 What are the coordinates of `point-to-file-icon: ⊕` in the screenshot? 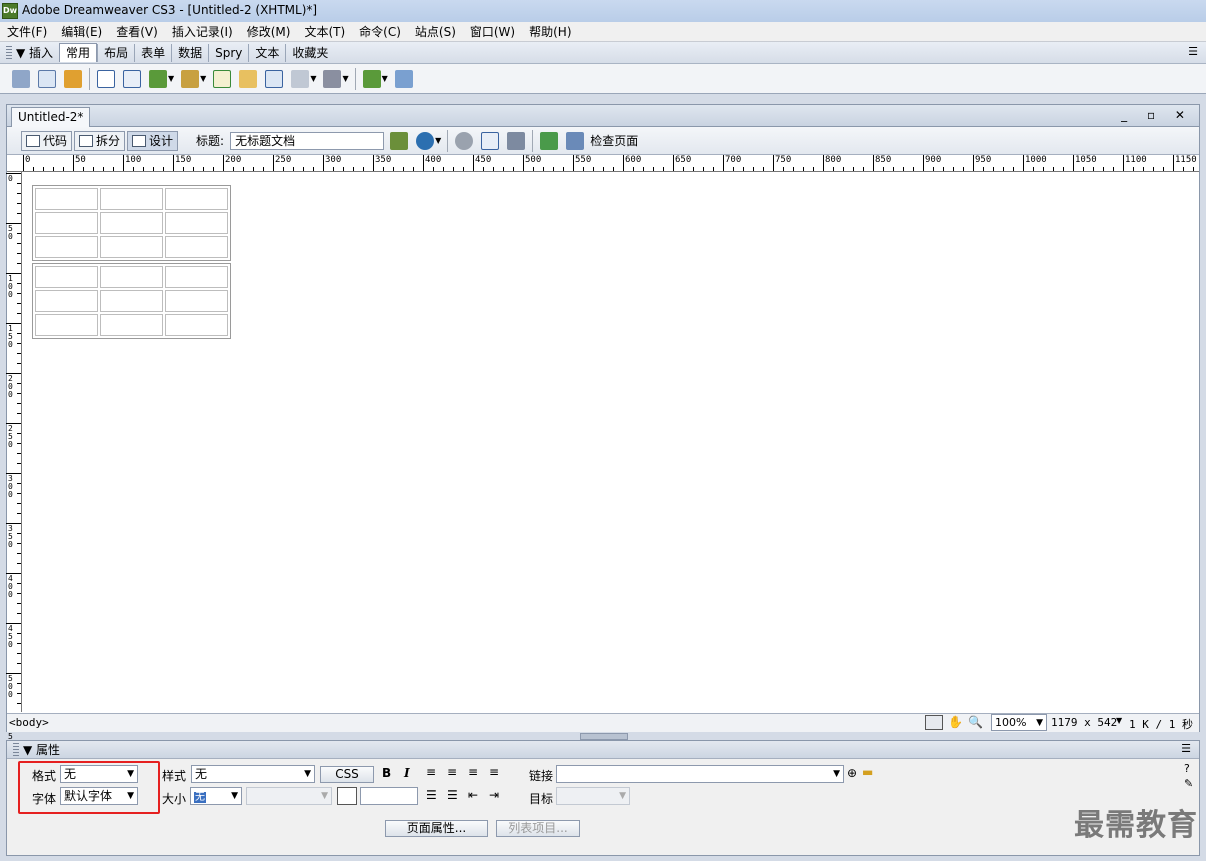 It's located at (852, 773).